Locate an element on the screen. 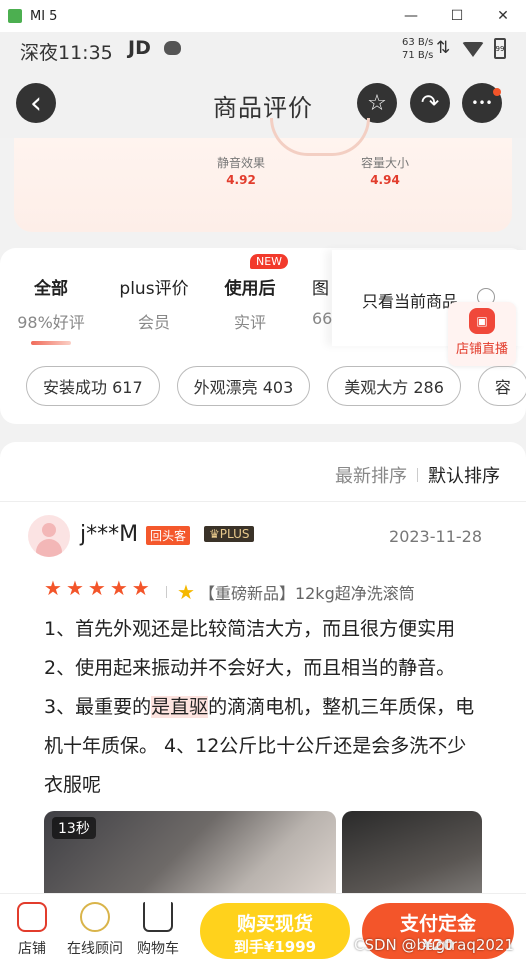 Image resolution: width=526 pixels, height=967 pixels. divider is located at coordinates (263, 501).